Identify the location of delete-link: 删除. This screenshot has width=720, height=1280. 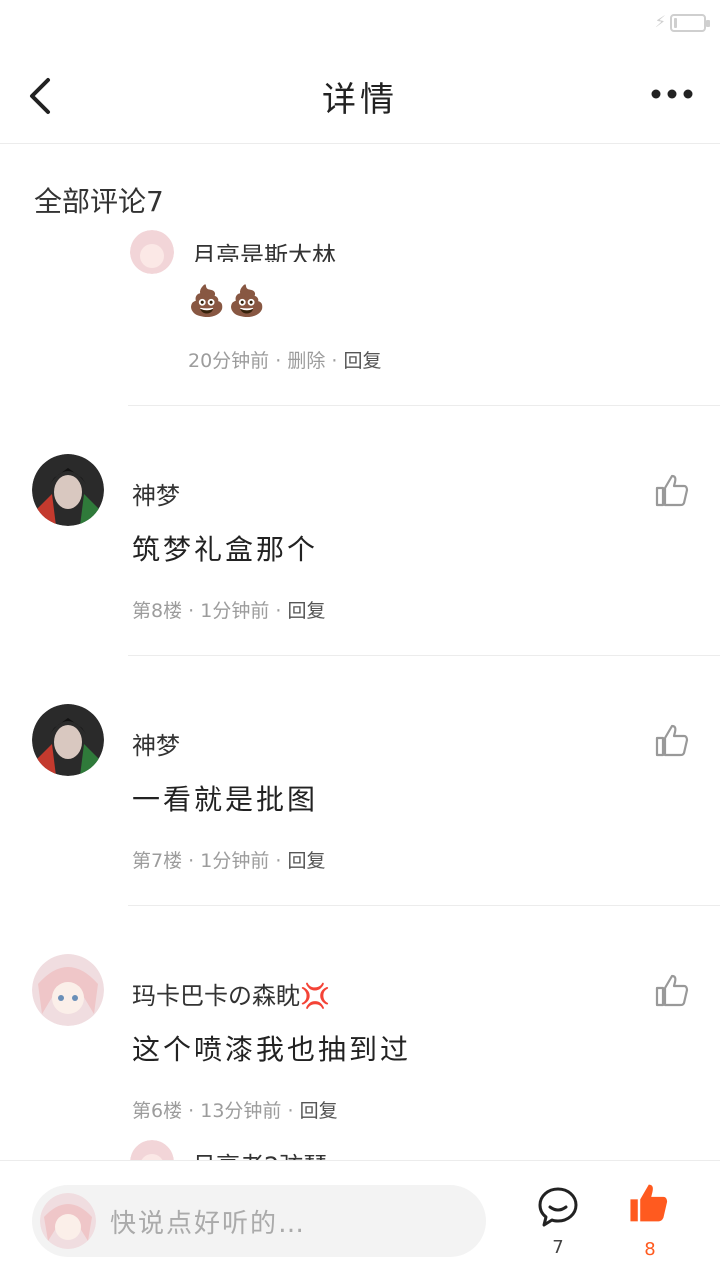
(306, 361).